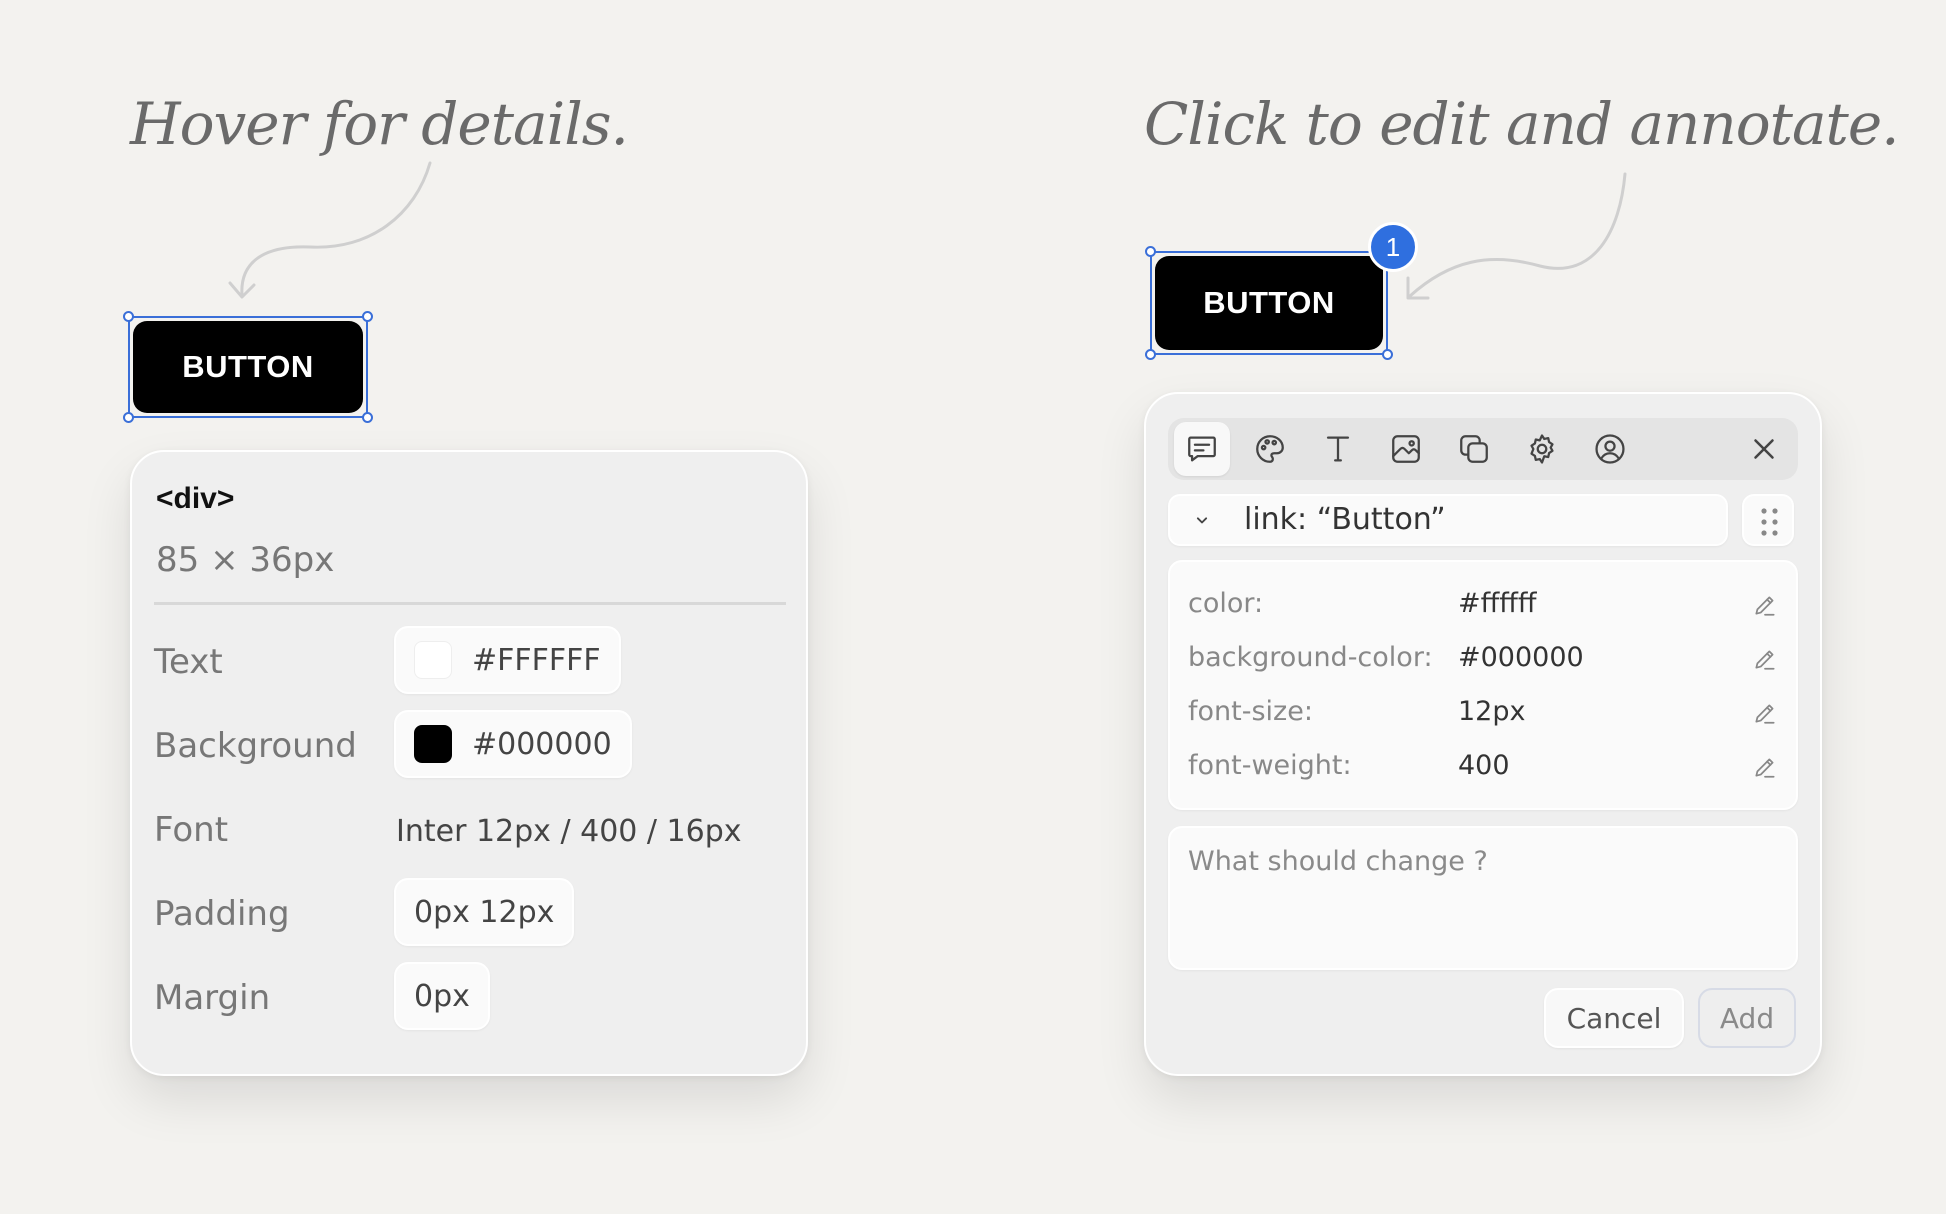  I want to click on white-swatch, so click(433, 660).